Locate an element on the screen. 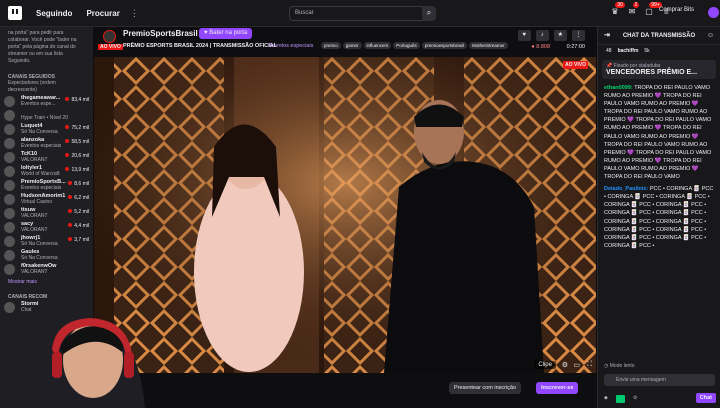  bits-icon: ◆ is located at coordinates (606, 399).